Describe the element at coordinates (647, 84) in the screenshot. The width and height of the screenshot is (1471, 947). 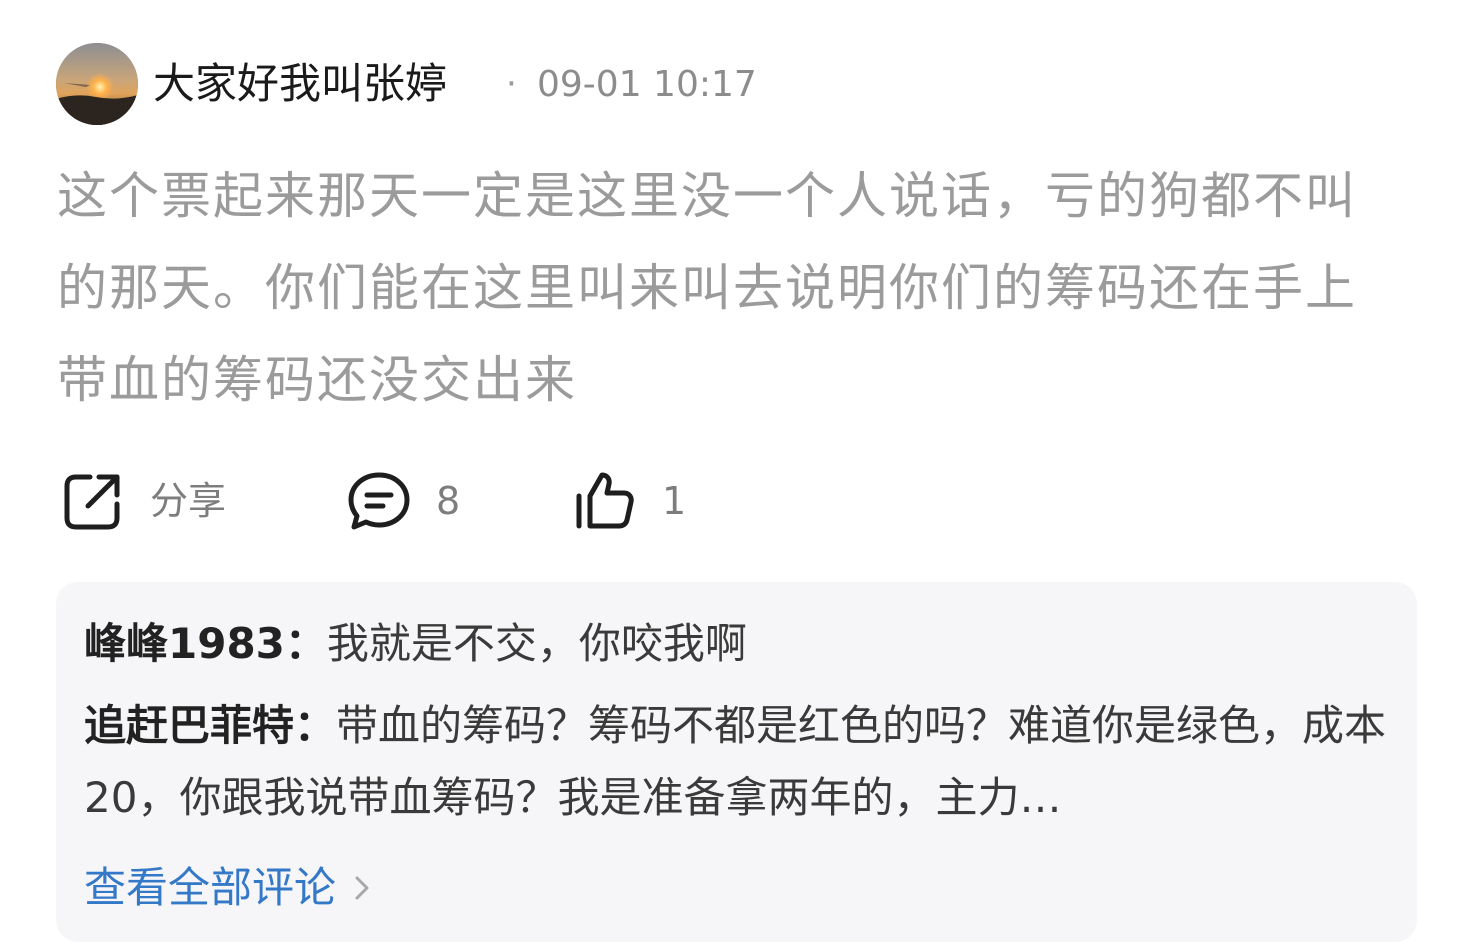
I see `post-timestamp: 09-01 10:17` at that location.